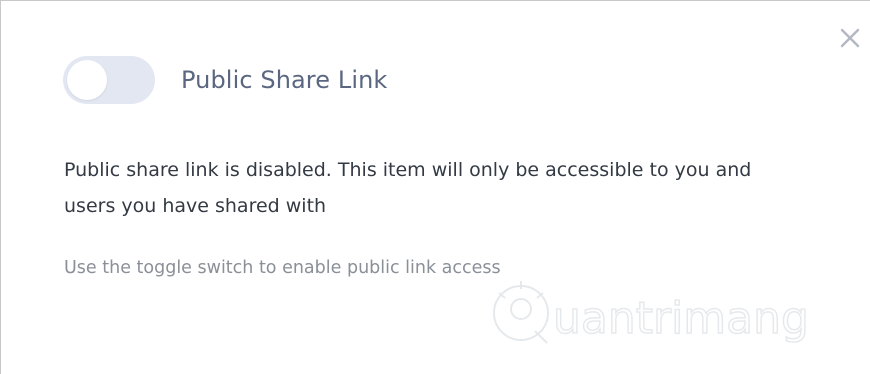 The image size is (870, 374). What do you see at coordinates (284, 80) in the screenshot?
I see `dialog-title: Public Share Link` at bounding box center [284, 80].